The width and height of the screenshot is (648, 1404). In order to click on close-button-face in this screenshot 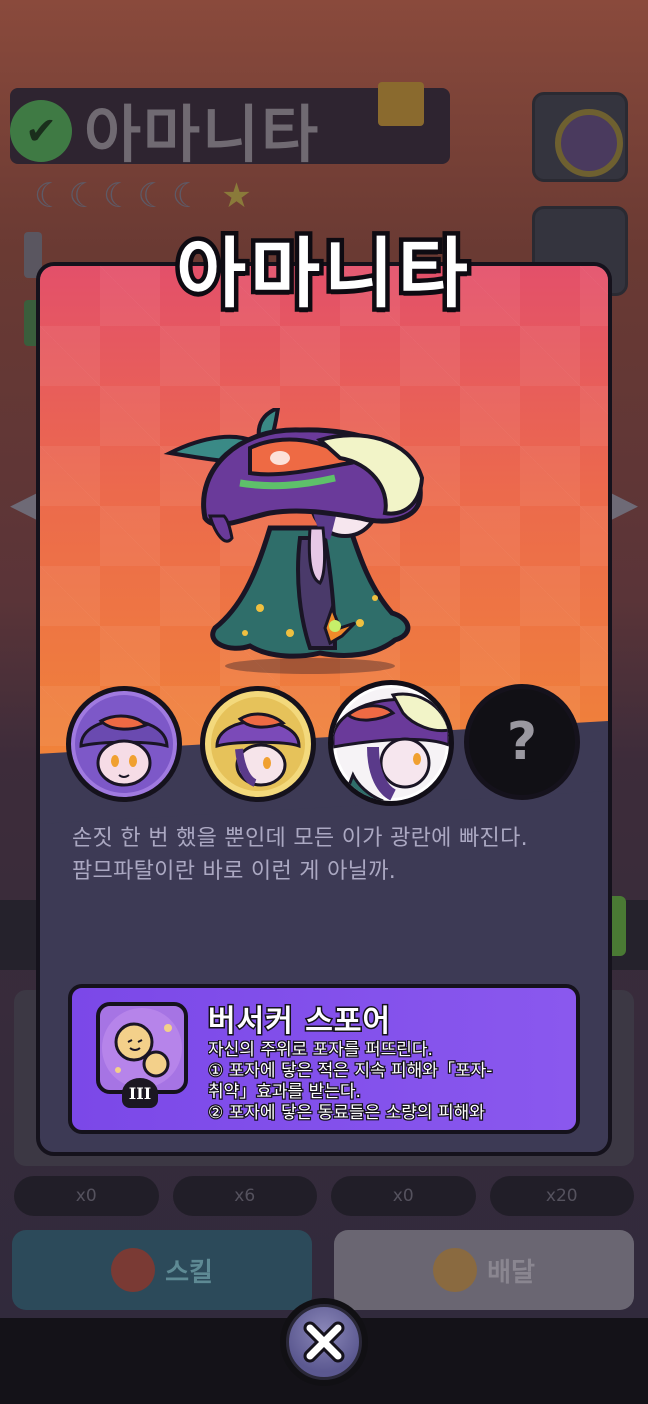, I will do `click(324, 1342)`.